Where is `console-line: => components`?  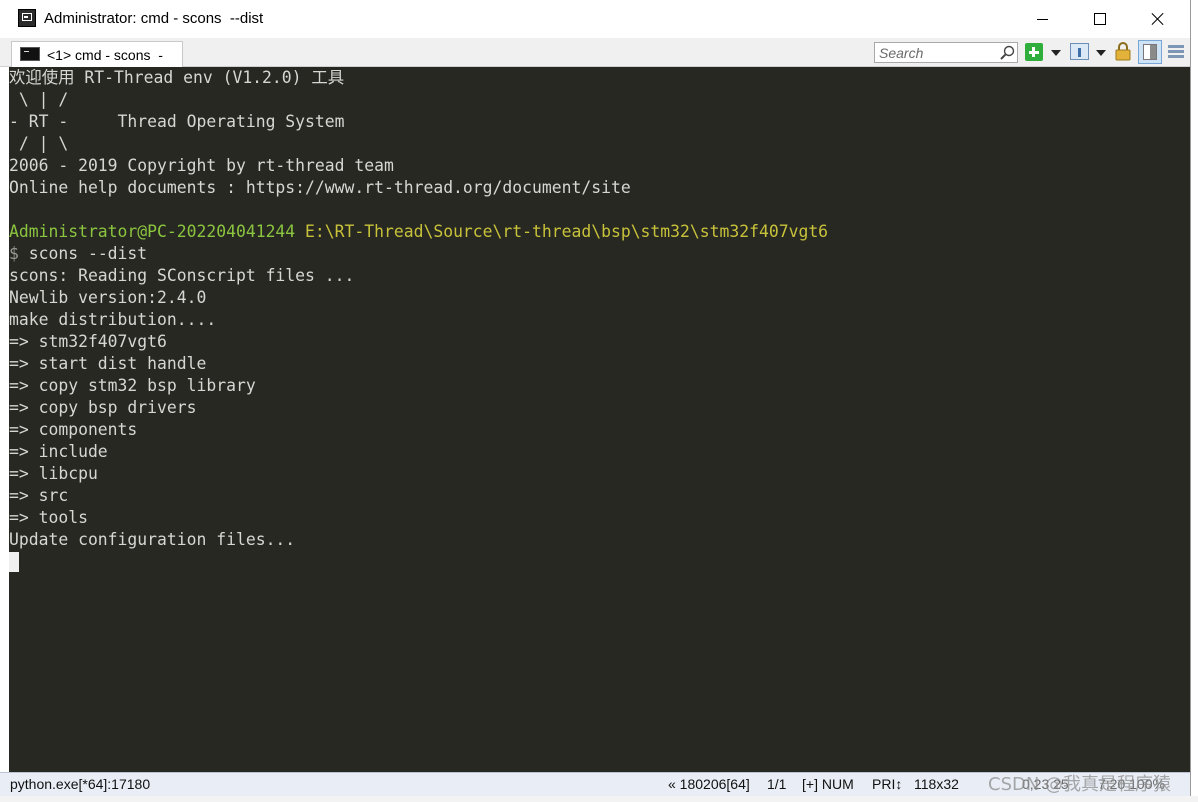 console-line: => components is located at coordinates (73, 429).